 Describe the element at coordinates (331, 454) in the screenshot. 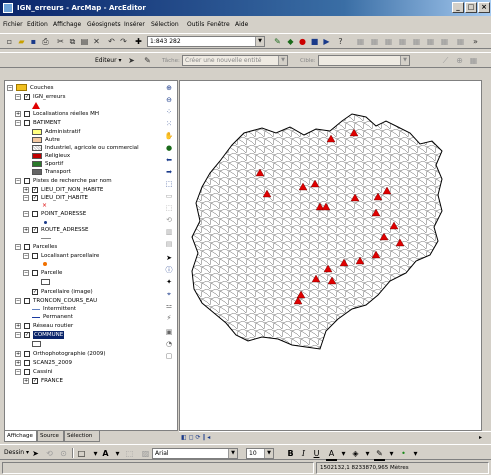

I see `font-color-icon: A` at that location.